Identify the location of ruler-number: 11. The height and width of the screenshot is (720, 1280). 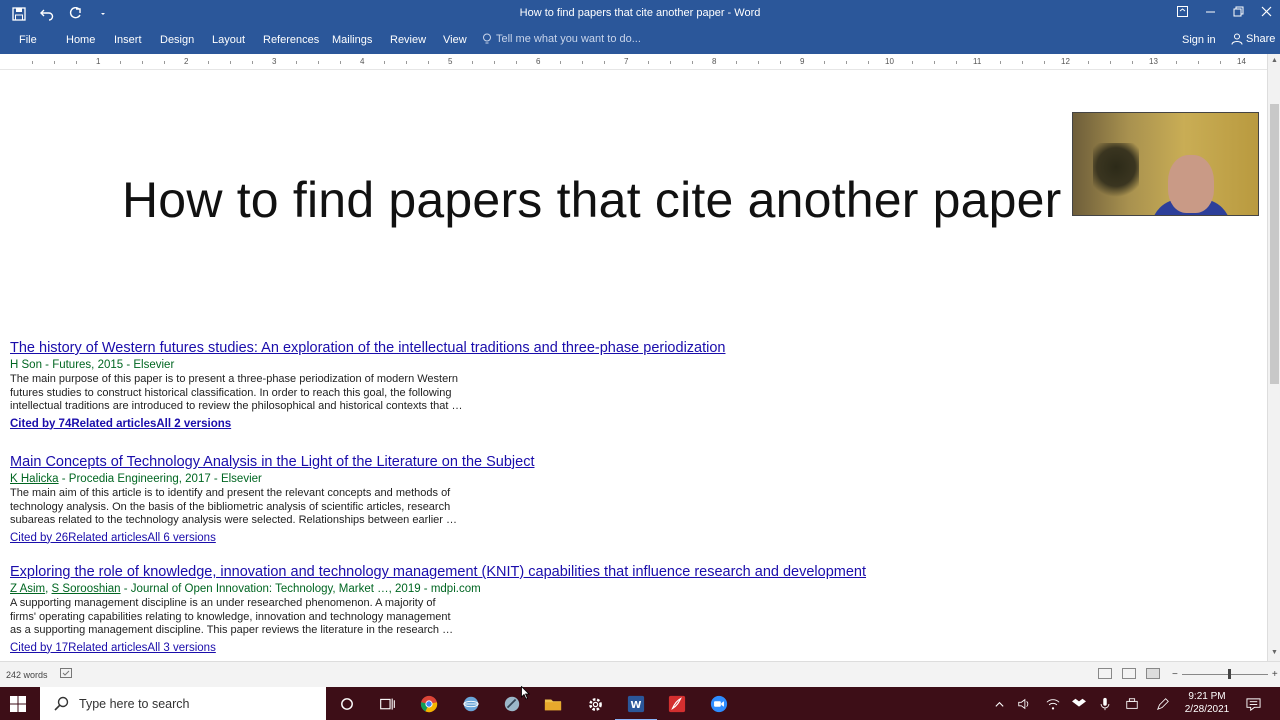
(977, 61).